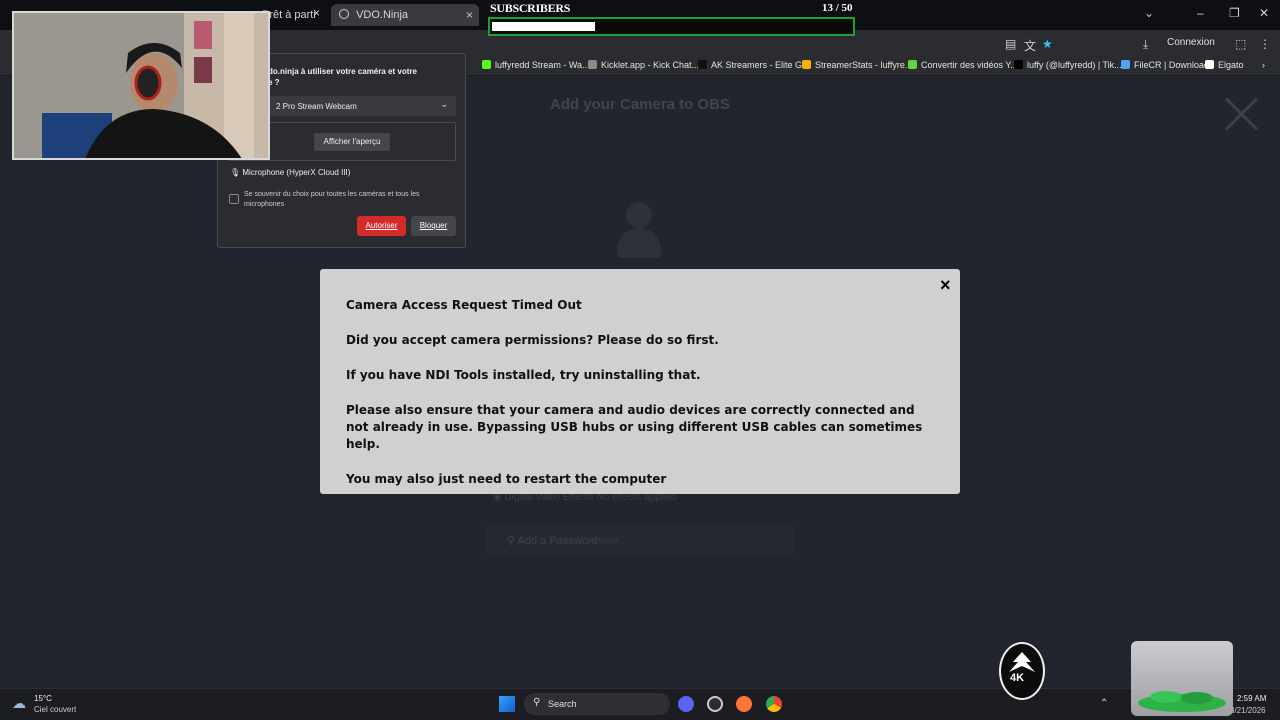 This screenshot has height=720, width=1280. Describe the element at coordinates (382, 15) in the screenshot. I see `tab-label: VDO.Ninja` at that location.